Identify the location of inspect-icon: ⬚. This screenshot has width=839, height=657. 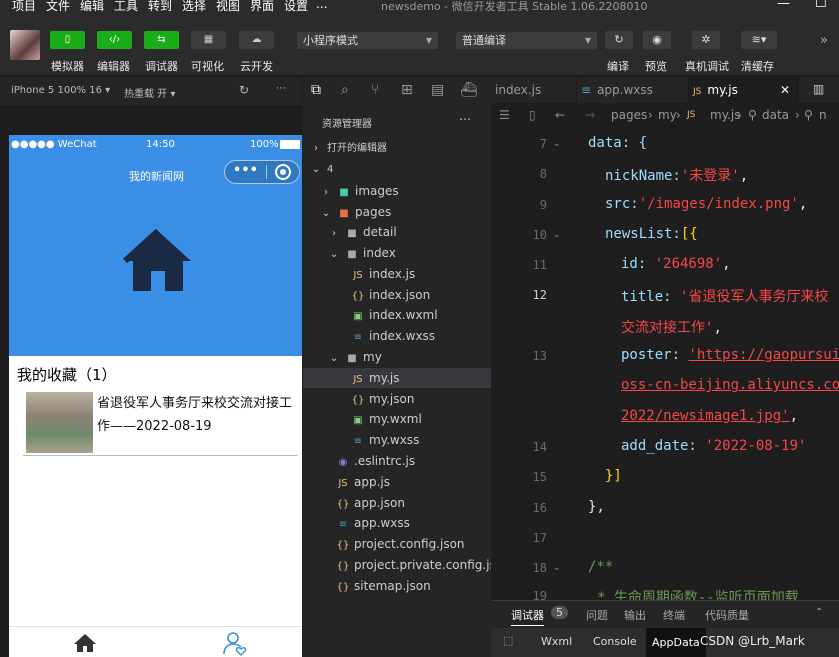
(508, 640).